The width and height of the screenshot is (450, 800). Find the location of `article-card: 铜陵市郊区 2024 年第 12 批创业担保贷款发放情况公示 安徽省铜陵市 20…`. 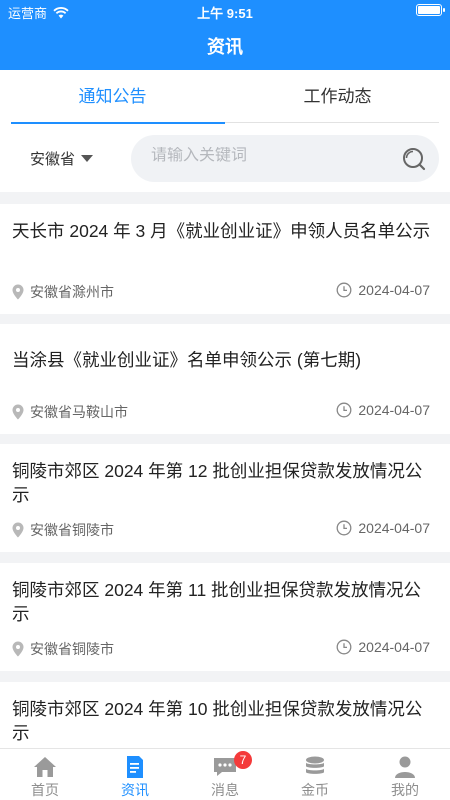

article-card: 铜陵市郊区 2024 年第 12 批创业担保贷款发放情况公示 安徽省铜陵市 20… is located at coordinates (225, 498).